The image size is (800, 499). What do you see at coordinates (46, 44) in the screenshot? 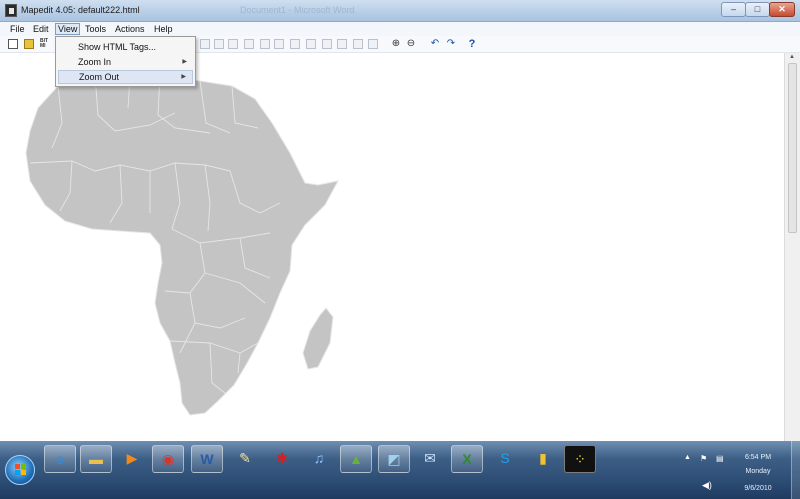
I see `bitmap-icon: BIT MI` at bounding box center [46, 44].